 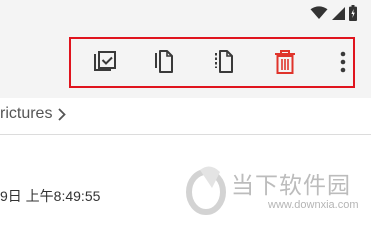 I want to click on move-icon, so click(x=225, y=64).